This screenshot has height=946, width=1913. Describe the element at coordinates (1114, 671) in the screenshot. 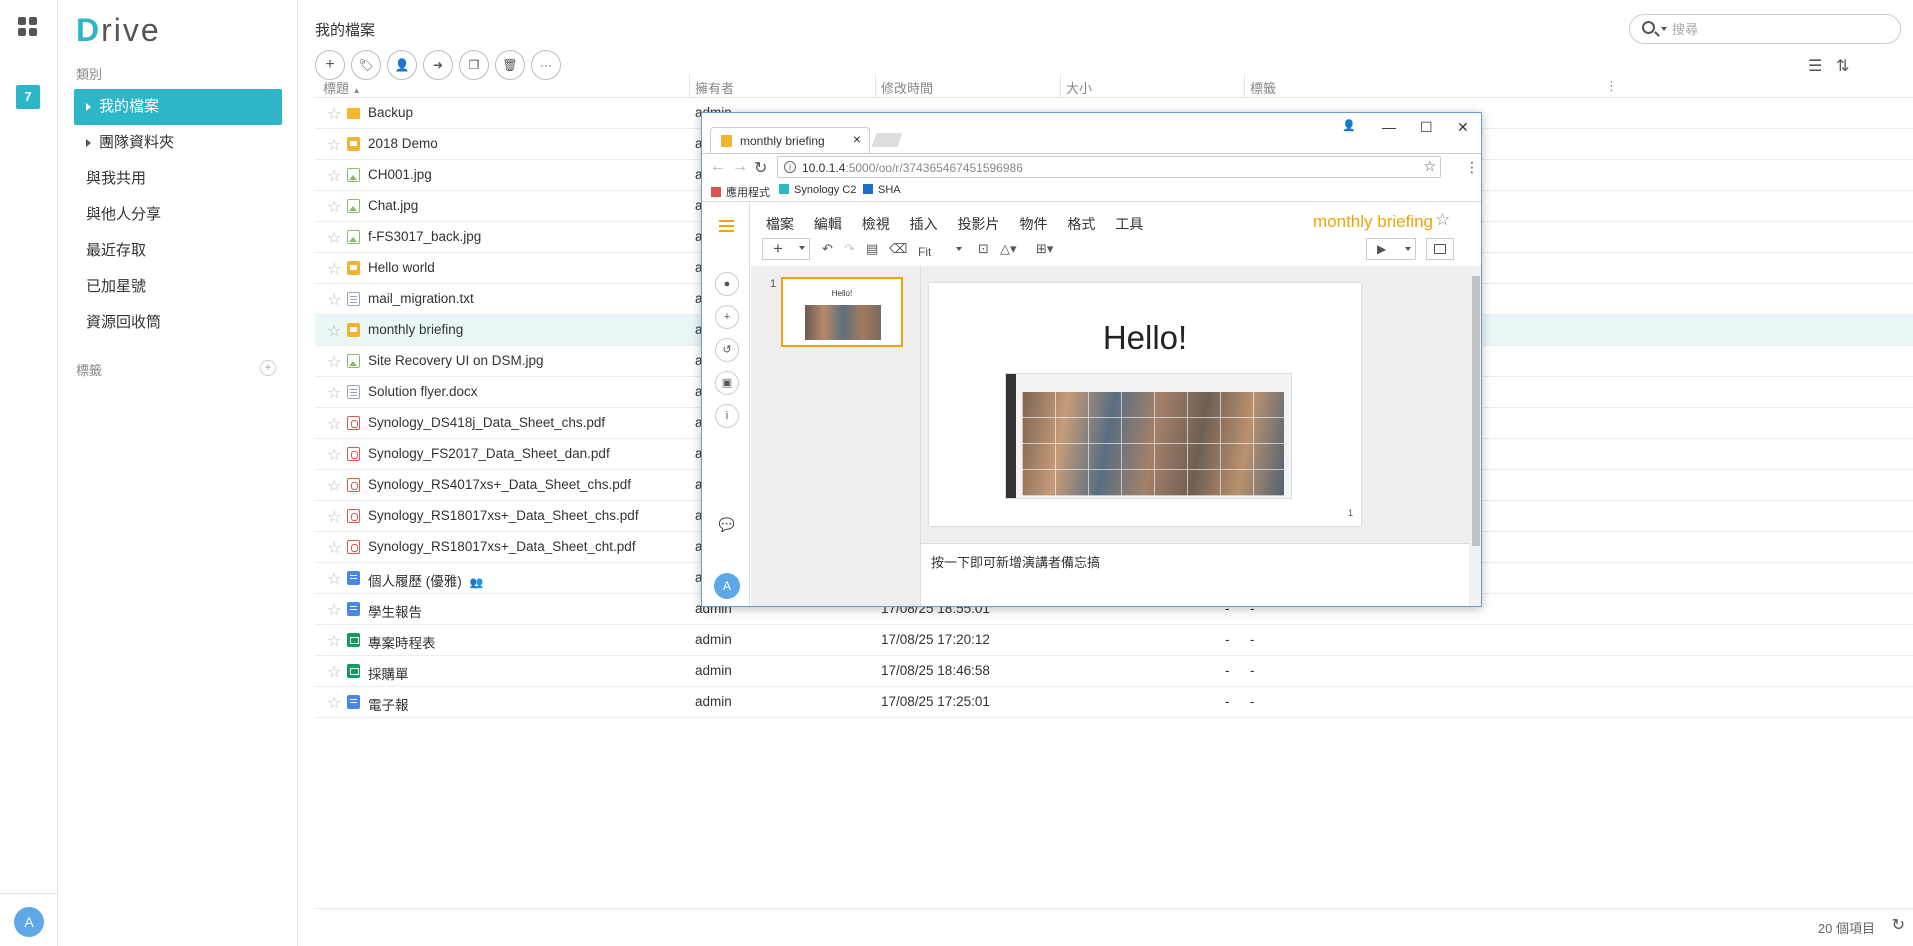

I see `table-row: ☆ 採購單 admin 17/08/25 18:46:58 - -` at that location.